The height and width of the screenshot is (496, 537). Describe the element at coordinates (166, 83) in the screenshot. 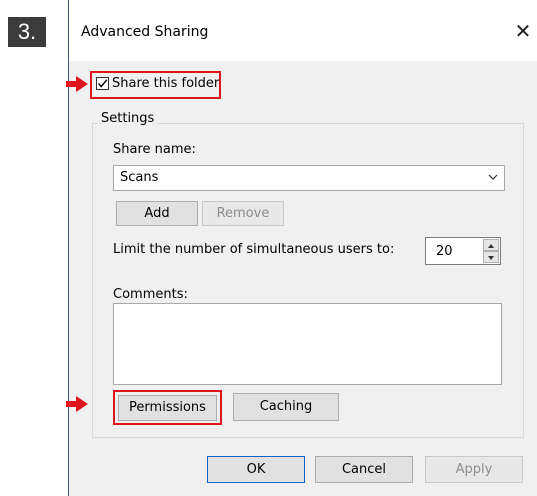

I see `share-folder-label: Share this folder` at that location.